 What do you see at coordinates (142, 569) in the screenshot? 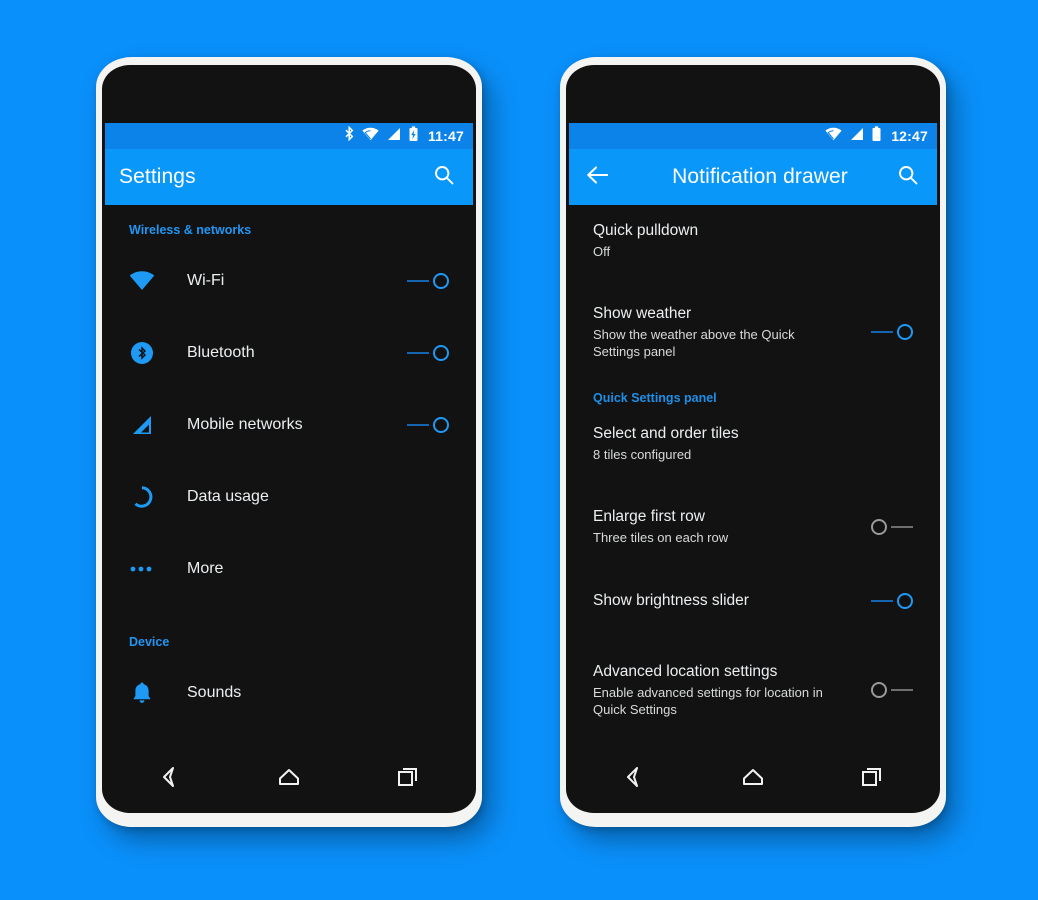
I see `more-dots-icon` at bounding box center [142, 569].